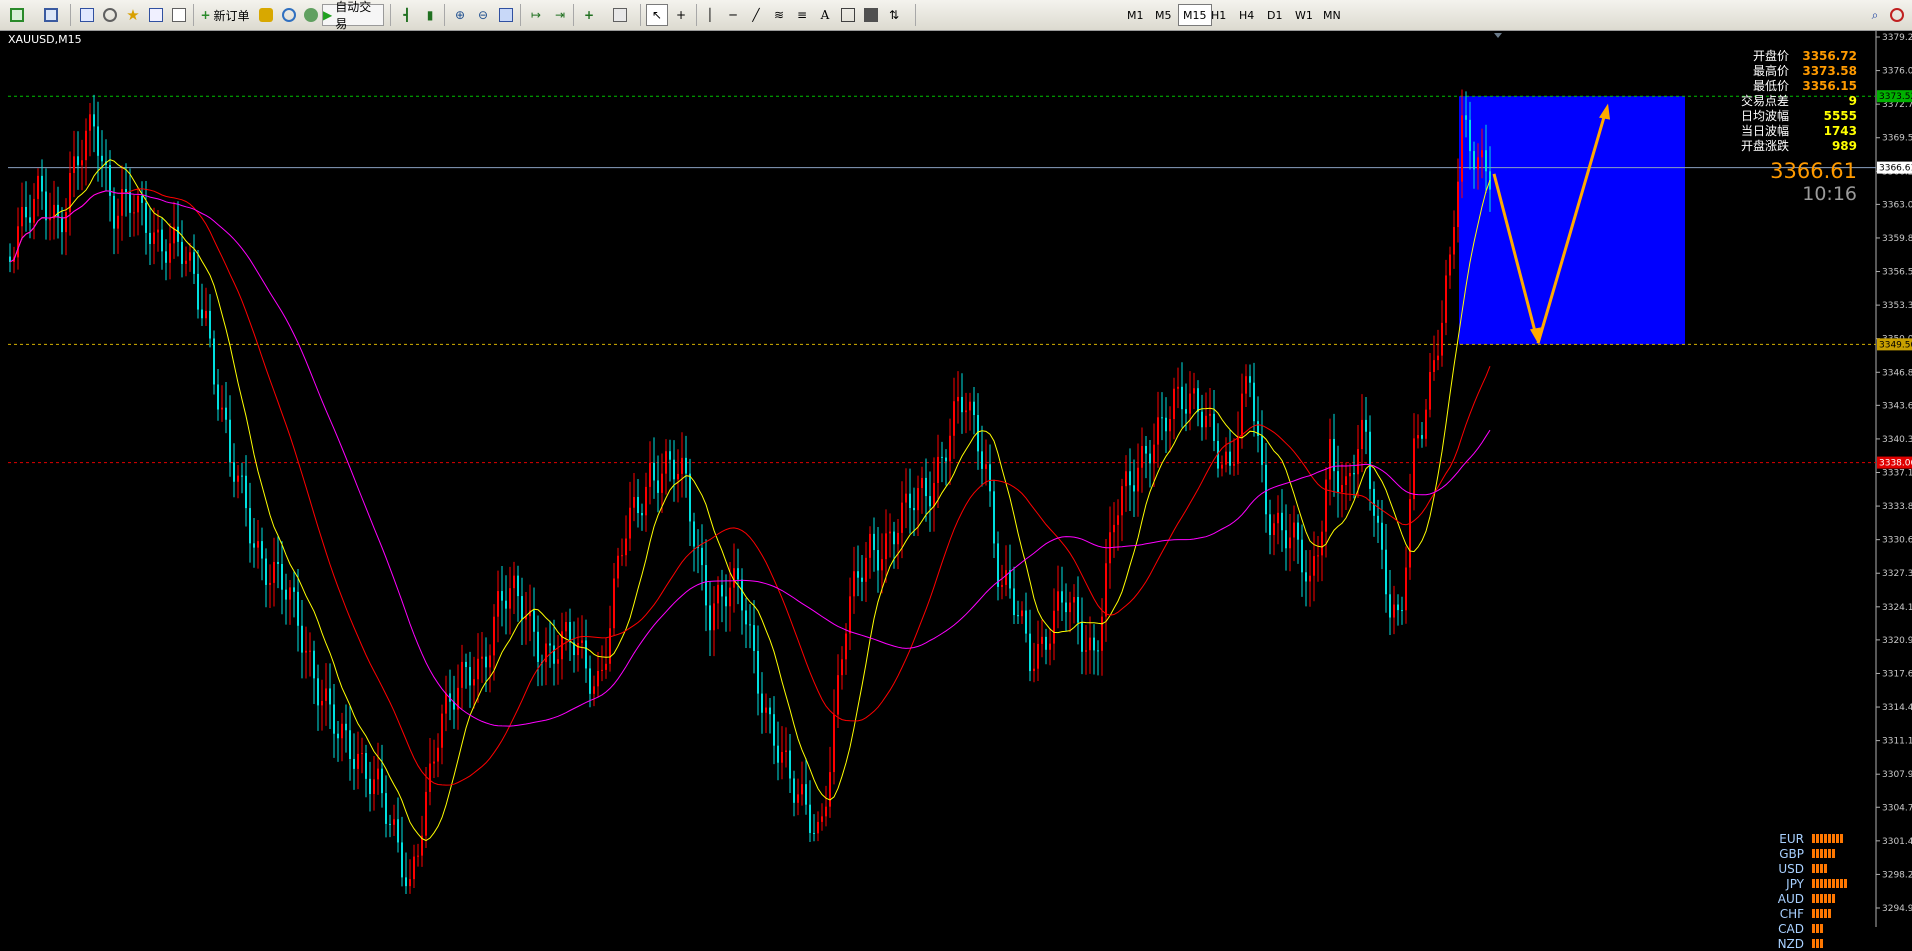 This screenshot has width=1912, height=951. What do you see at coordinates (1897, 15) in the screenshot?
I see `notifications-icon` at bounding box center [1897, 15].